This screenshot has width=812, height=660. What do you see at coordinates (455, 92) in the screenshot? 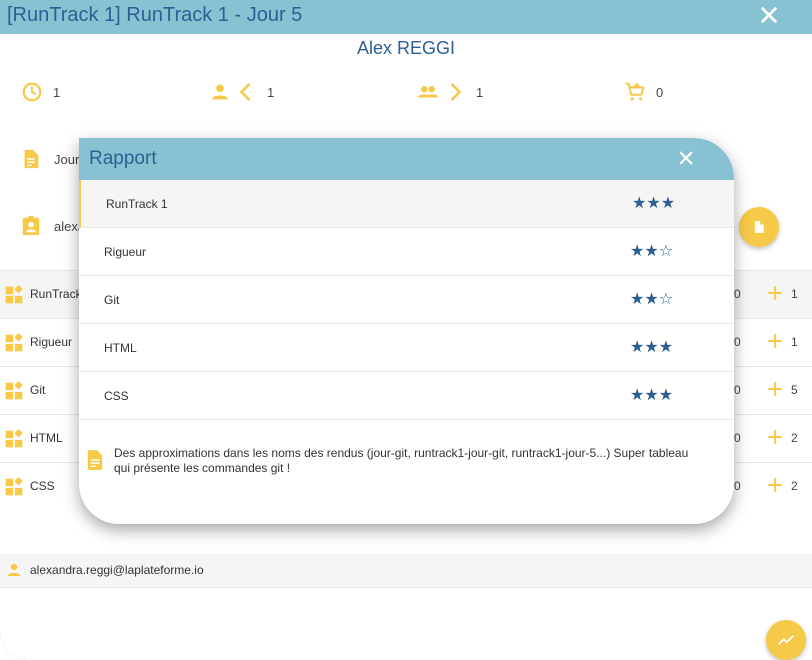
I see `chevron-right-icon` at bounding box center [455, 92].